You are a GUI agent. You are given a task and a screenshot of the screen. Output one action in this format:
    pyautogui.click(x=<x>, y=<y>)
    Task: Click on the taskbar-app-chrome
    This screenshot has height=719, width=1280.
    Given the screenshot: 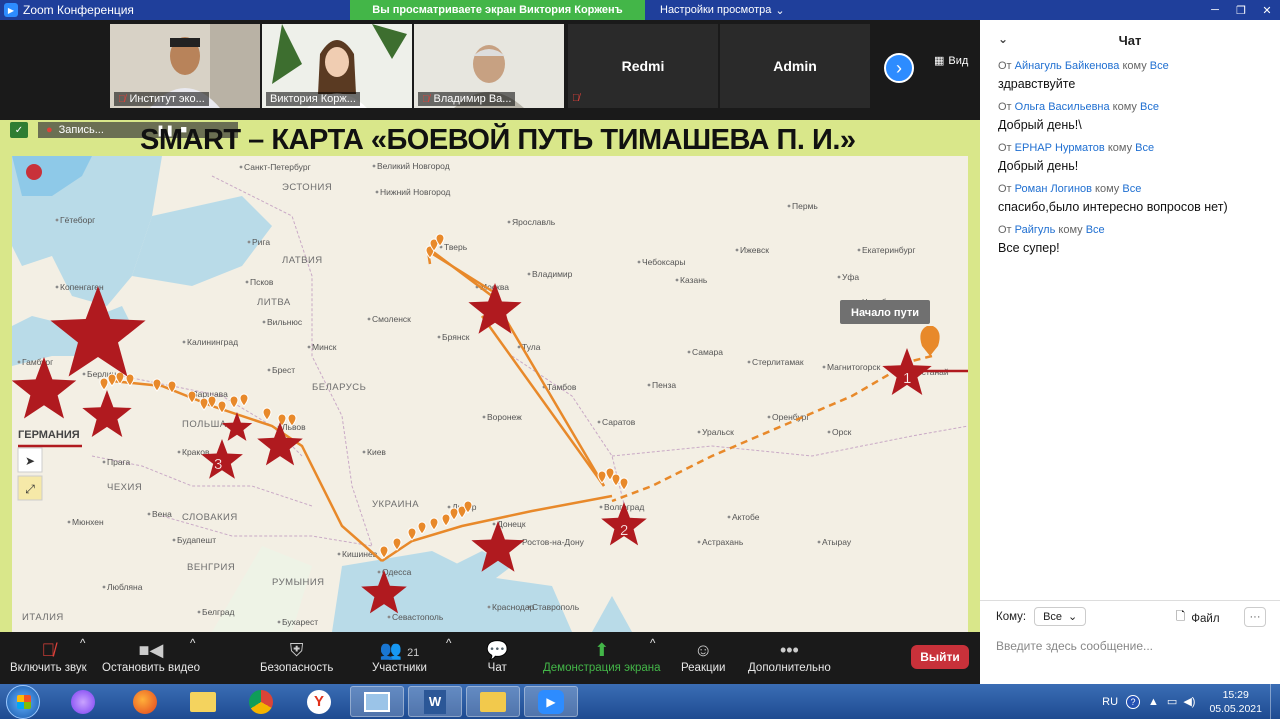 What is the action you would take?
    pyautogui.click(x=261, y=701)
    